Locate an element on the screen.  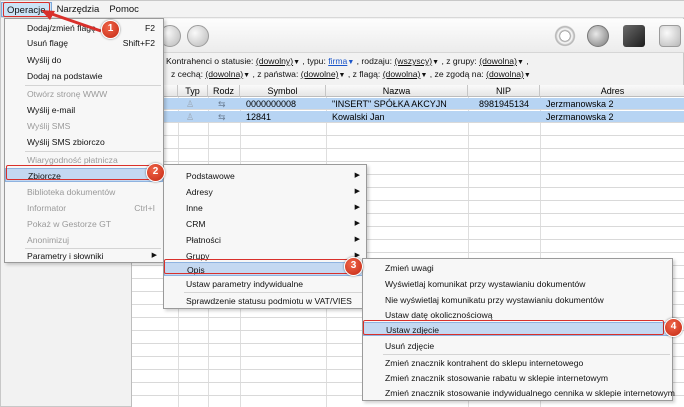
menu-item-parametry: Parametry i słowniki ▶ is located at coordinates (84, 256).